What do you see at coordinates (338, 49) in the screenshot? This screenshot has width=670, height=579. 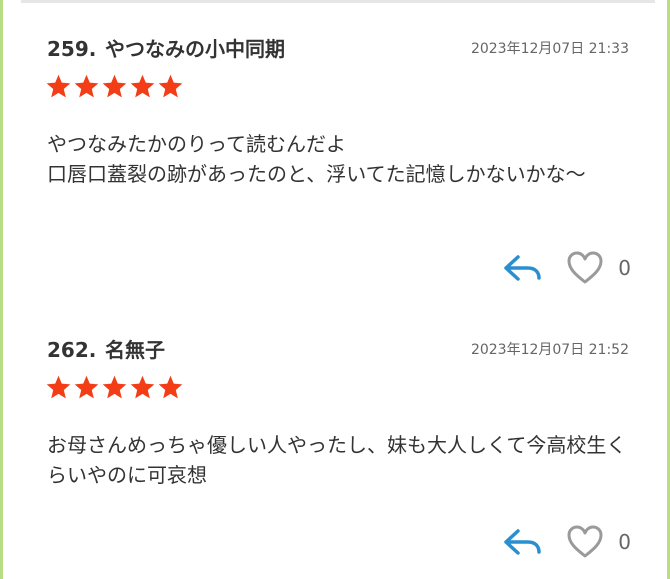 I see `comment-header: 259. やつなみの小中同期 2023年12月07日 21:33` at bounding box center [338, 49].